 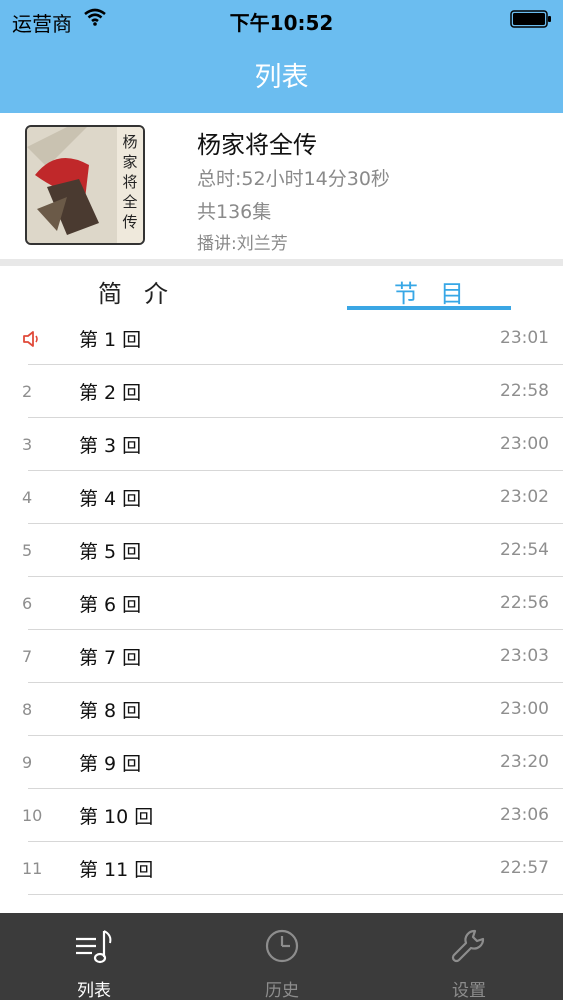 I want to click on episode-number: 10, so click(x=32, y=815).